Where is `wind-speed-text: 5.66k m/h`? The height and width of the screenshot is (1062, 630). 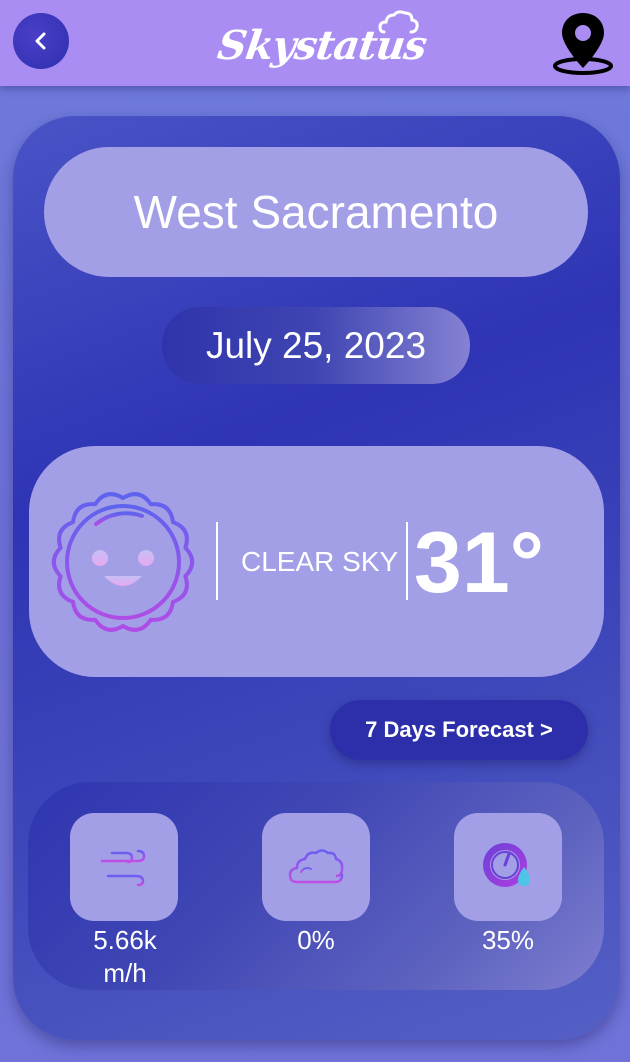
wind-speed-text: 5.66k m/h is located at coordinates (125, 956).